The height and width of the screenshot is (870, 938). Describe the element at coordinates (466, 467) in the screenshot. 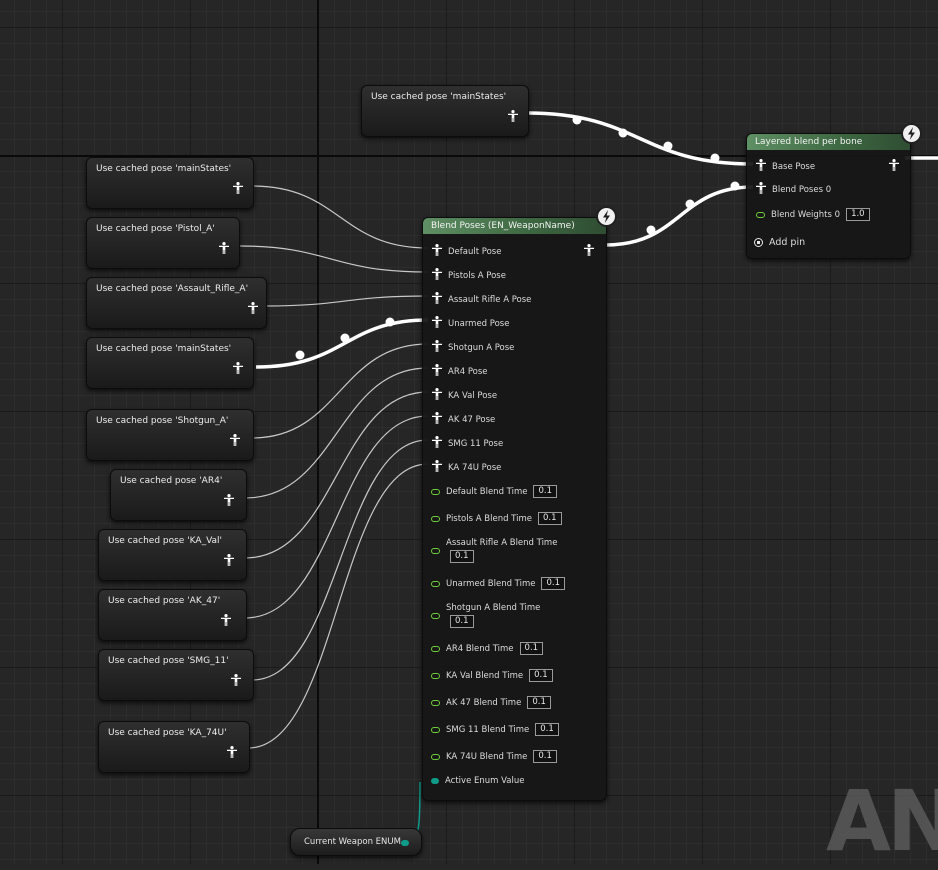

I see `ka74u-pose-pin: KA 74U Pose` at that location.